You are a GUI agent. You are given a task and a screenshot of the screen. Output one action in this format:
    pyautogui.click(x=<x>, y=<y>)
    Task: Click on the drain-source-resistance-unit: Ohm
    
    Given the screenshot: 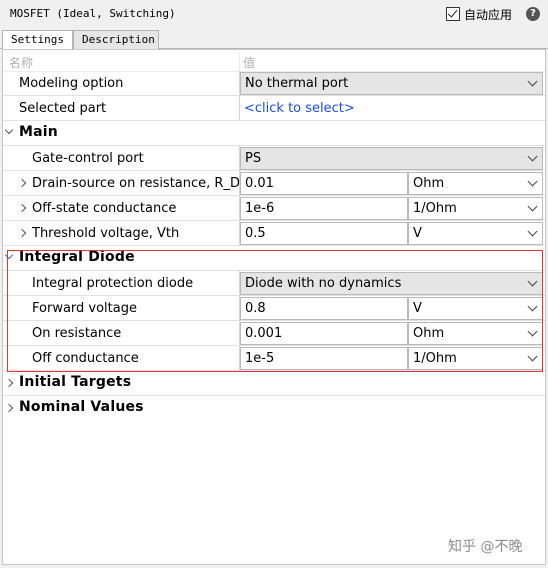 What is the action you would take?
    pyautogui.click(x=475, y=183)
    